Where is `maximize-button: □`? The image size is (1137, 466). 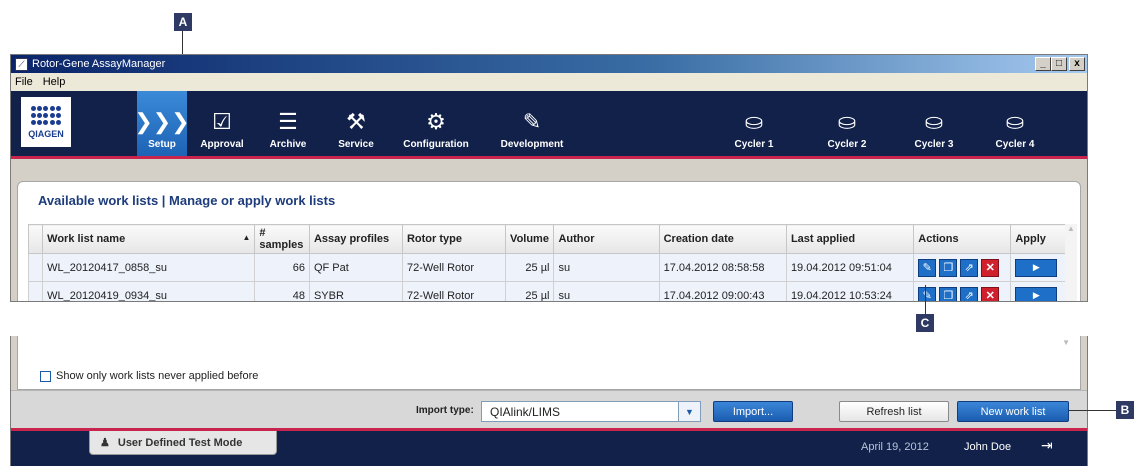
maximize-button: □ is located at coordinates (1059, 64).